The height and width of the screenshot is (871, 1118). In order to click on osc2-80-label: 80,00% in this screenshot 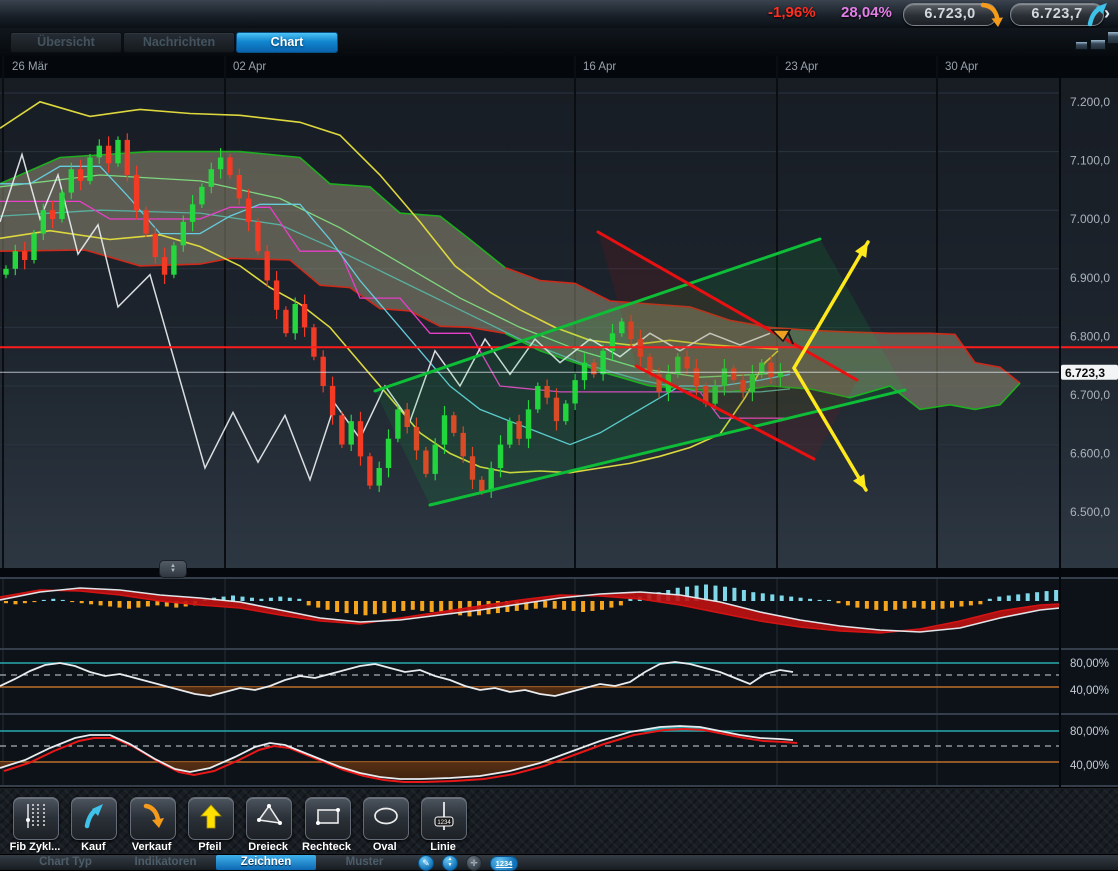, I will do `click(1089, 732)`.